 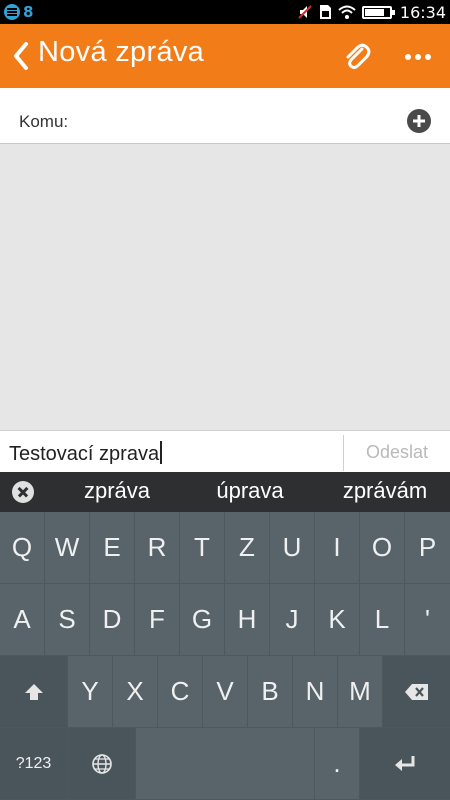 I want to click on message-input-text: Testovací zprava, so click(x=84, y=454).